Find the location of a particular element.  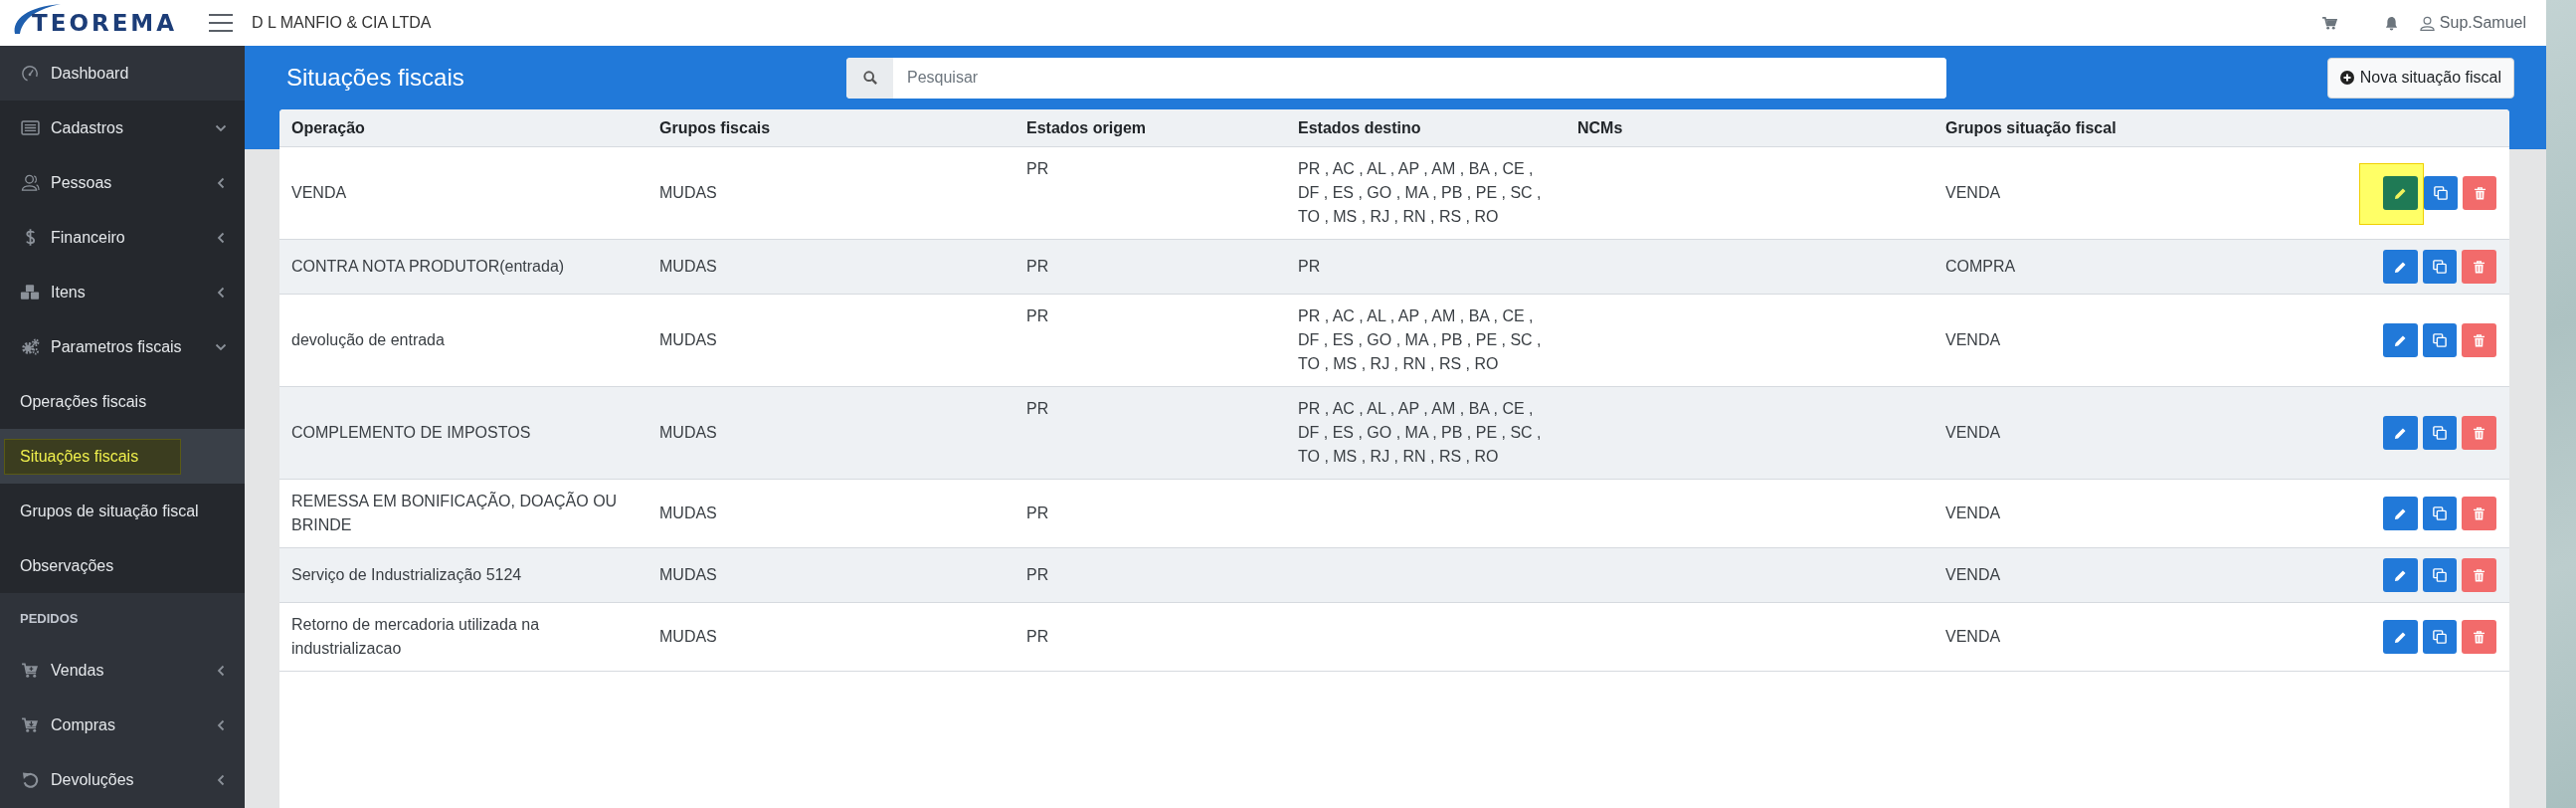

section-heading: PEDIDOS is located at coordinates (49, 618).